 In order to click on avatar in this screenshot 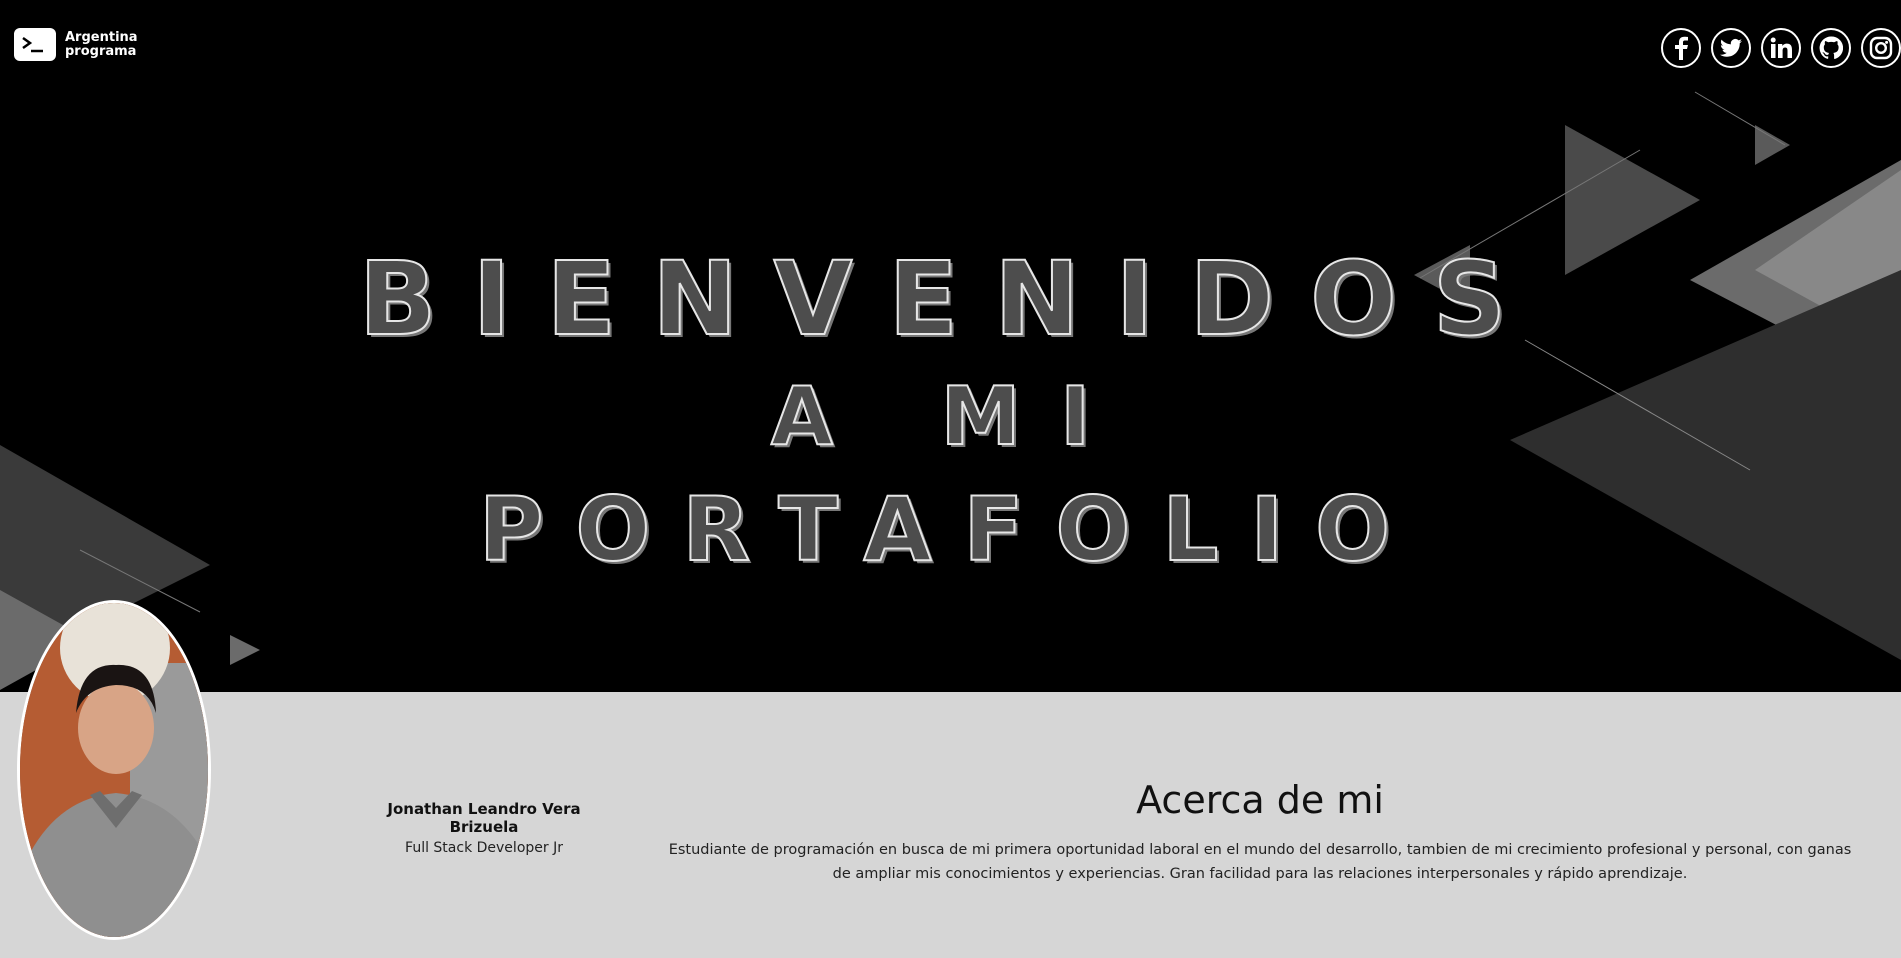, I will do `click(114, 770)`.